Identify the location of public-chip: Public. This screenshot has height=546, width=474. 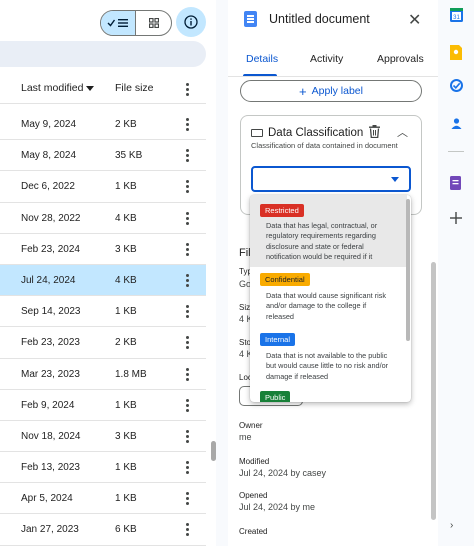
(275, 396).